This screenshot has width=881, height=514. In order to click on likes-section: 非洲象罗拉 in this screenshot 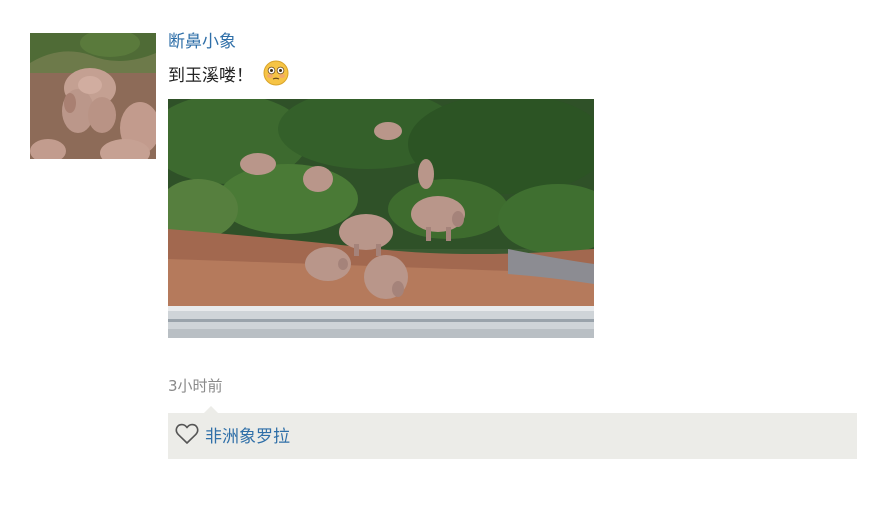, I will do `click(512, 432)`.